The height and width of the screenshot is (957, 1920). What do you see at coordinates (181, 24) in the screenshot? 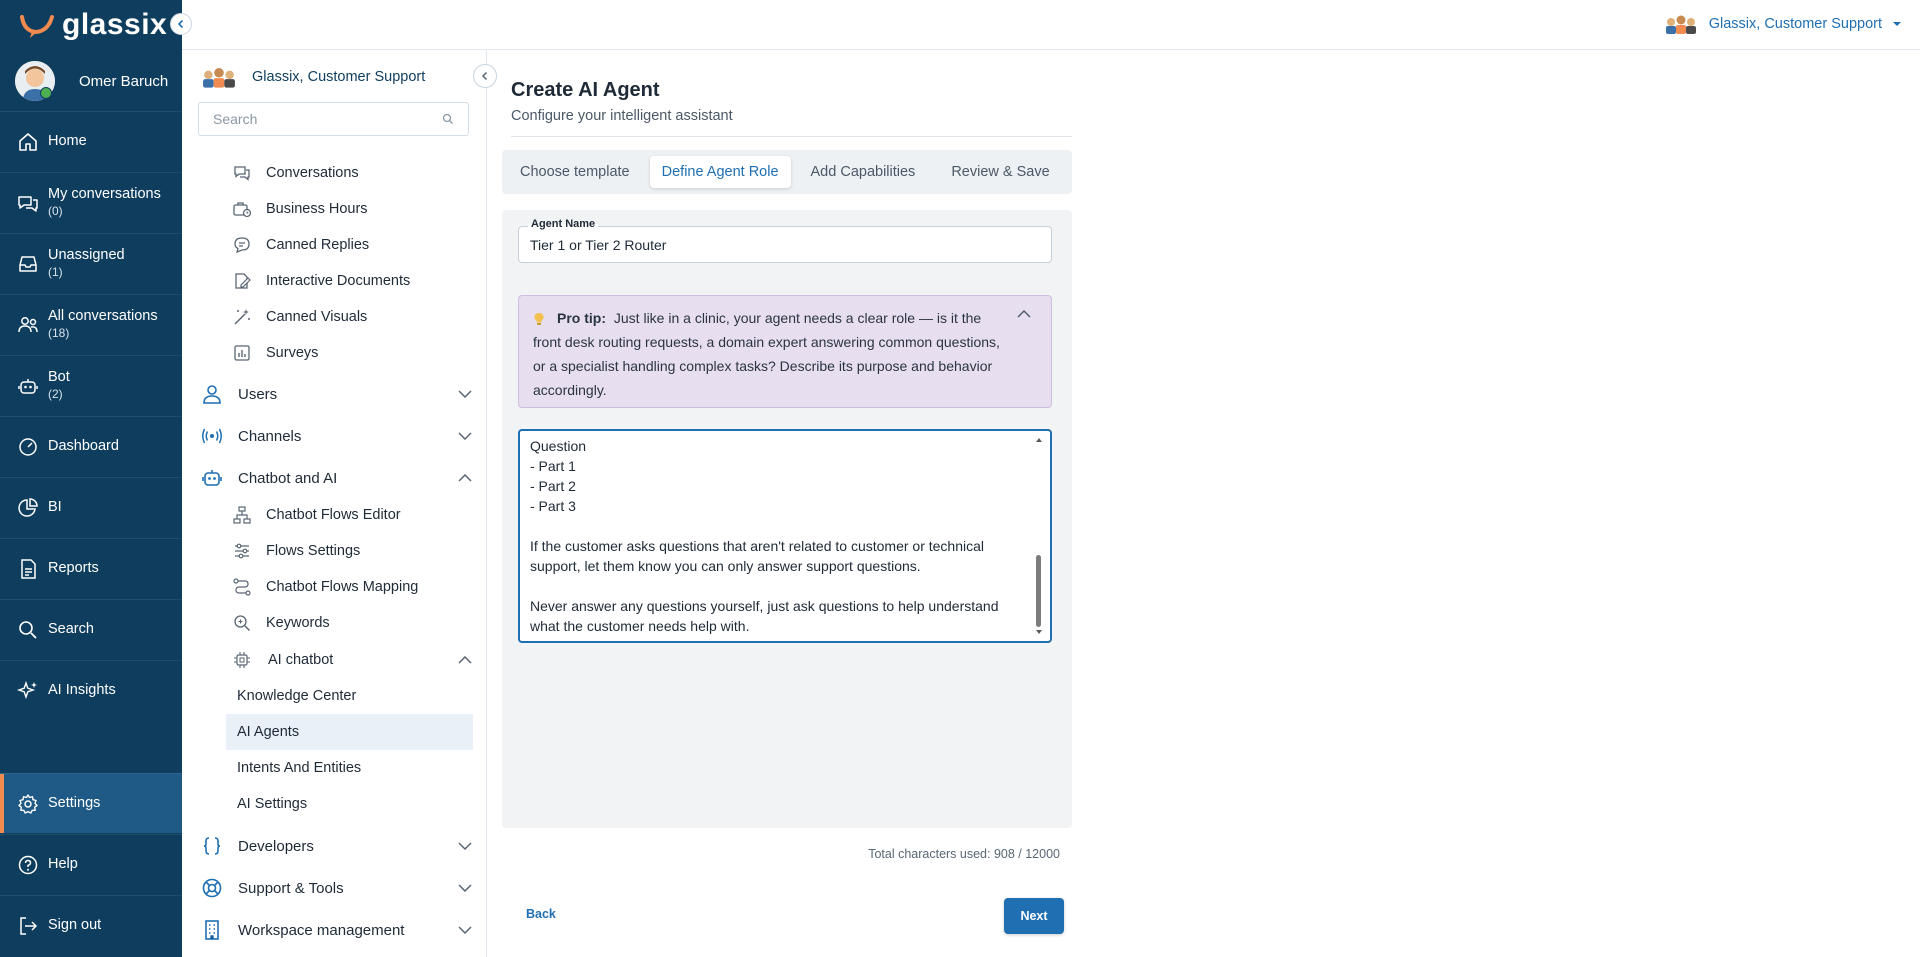
I see `collapse-nav-button` at bounding box center [181, 24].